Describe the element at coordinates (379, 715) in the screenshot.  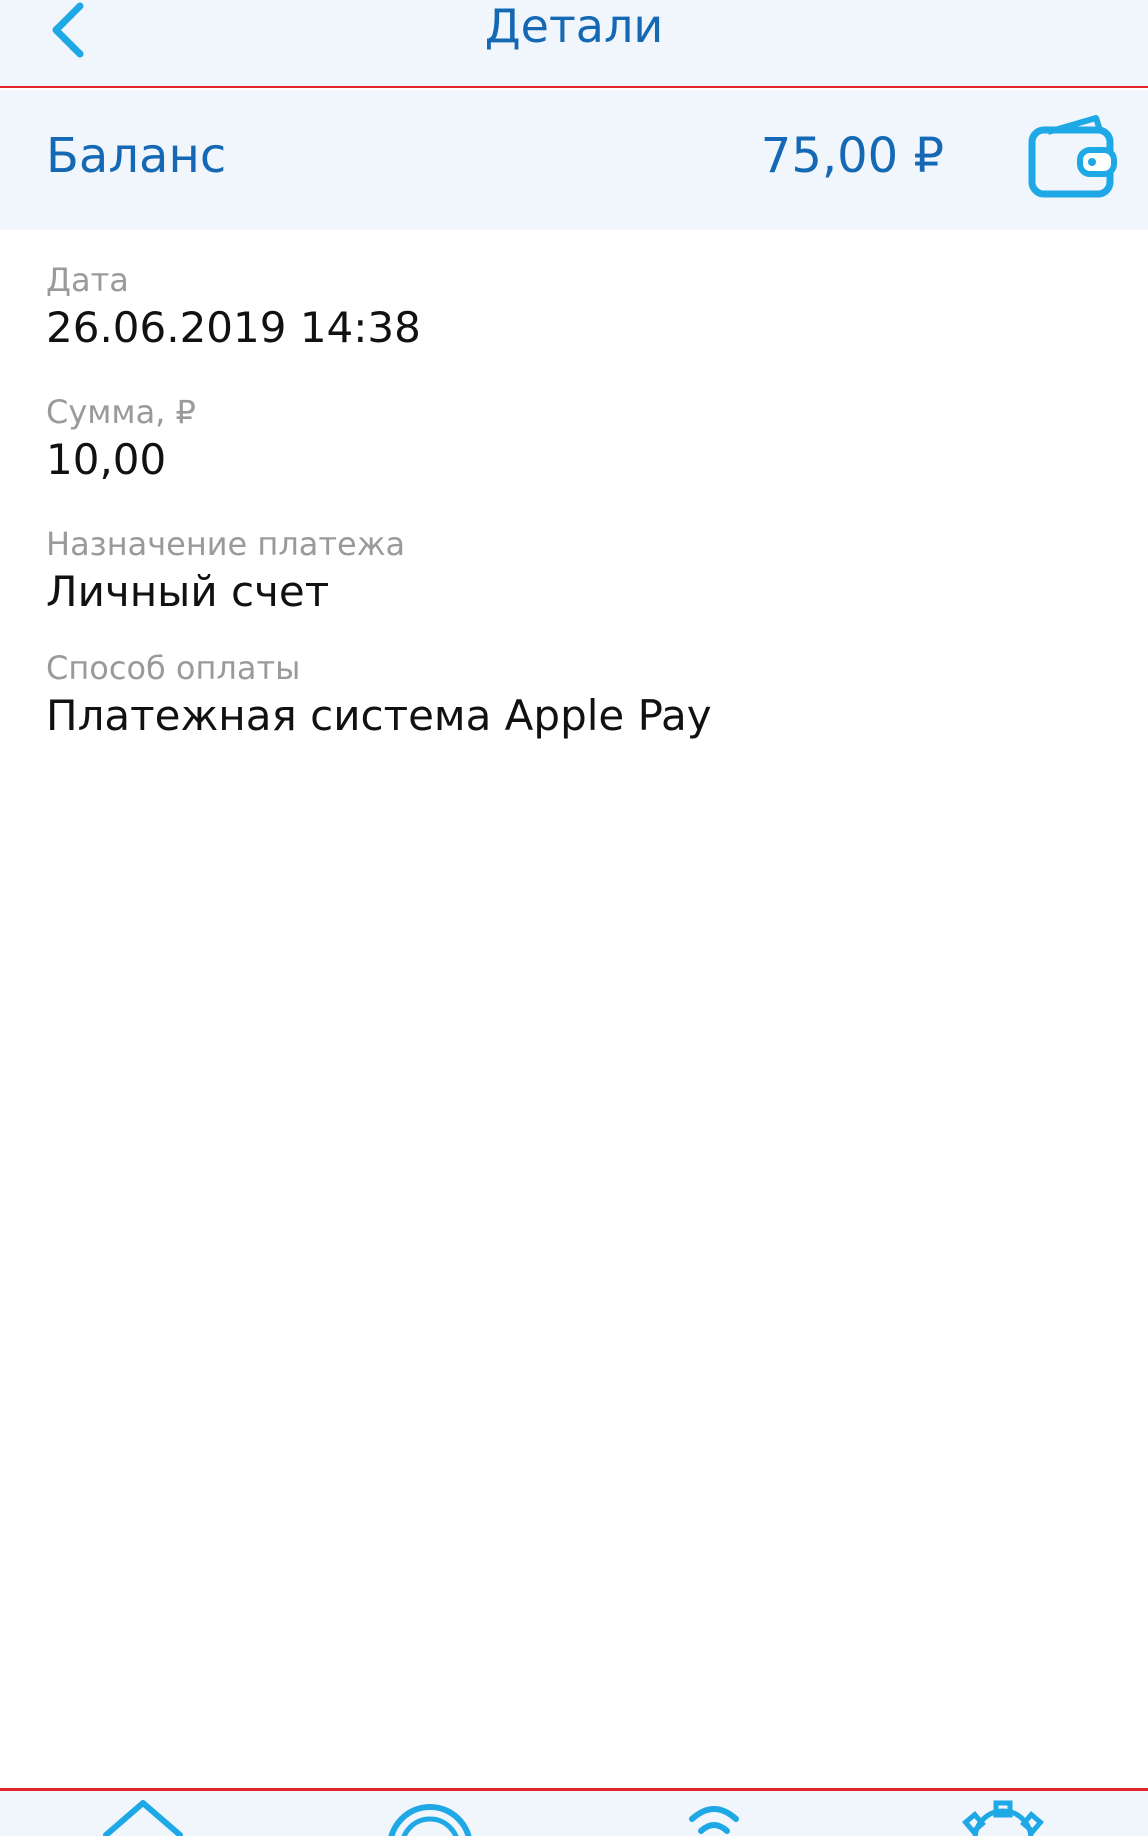
I see `payment-method-value: Платежная система Apple Pay` at that location.